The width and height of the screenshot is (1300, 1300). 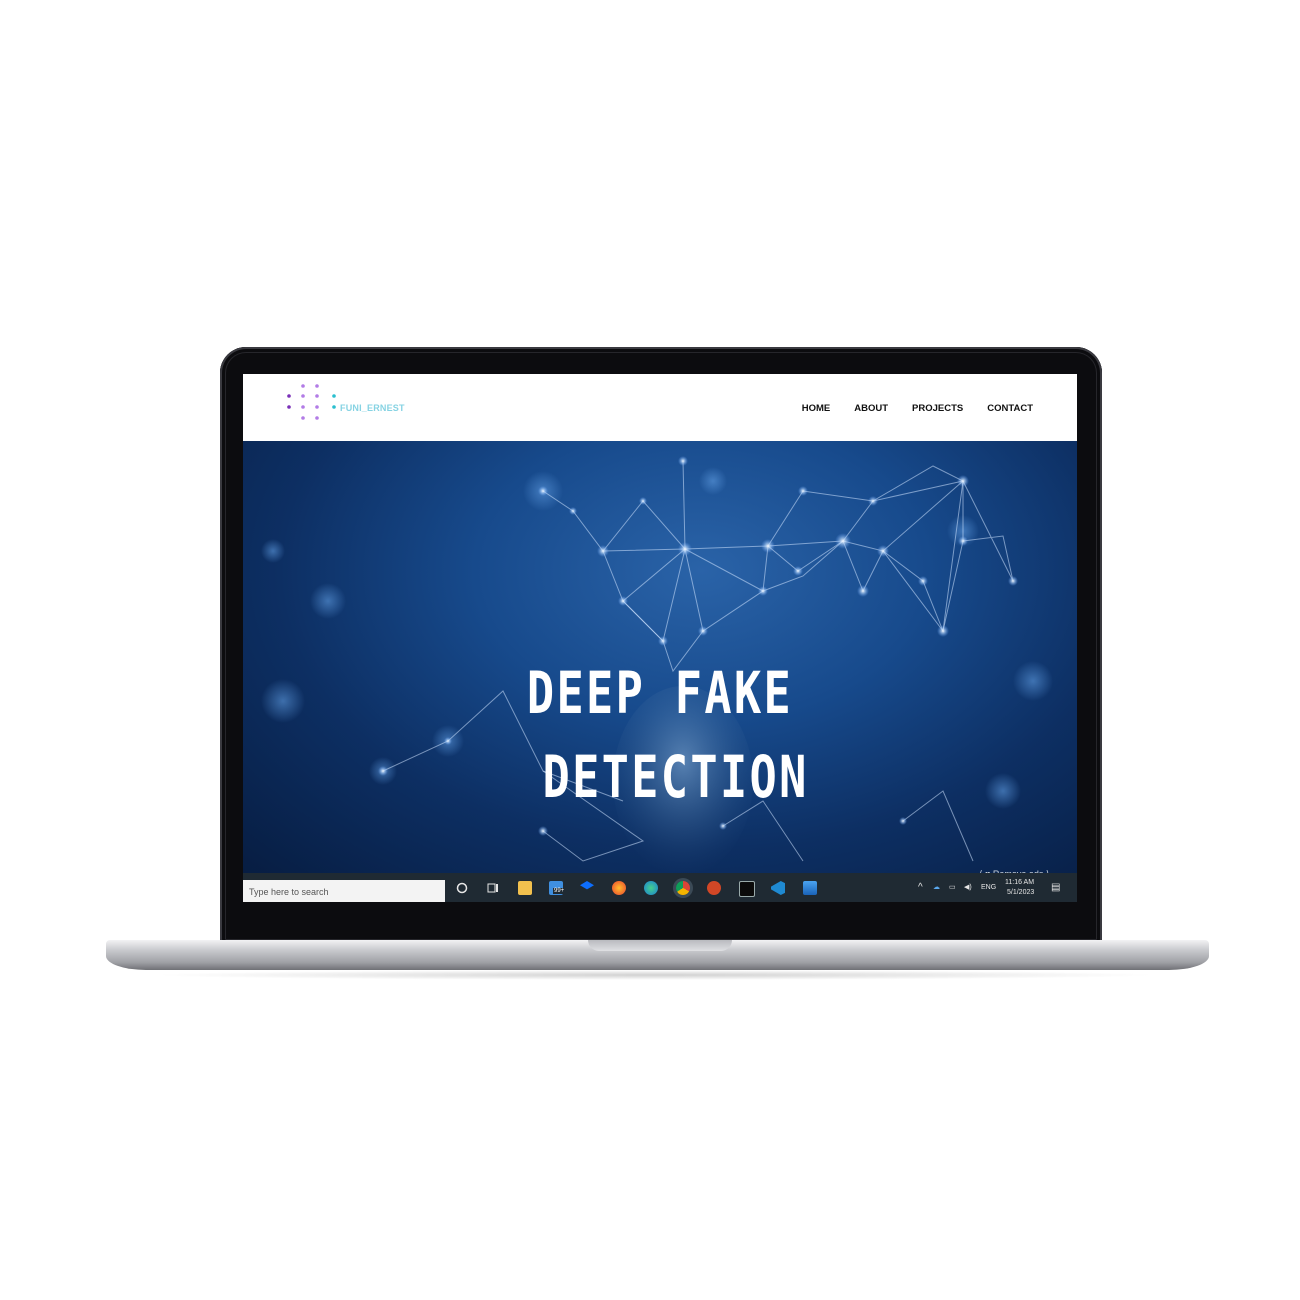 What do you see at coordinates (559, 891) in the screenshot?
I see `mail-badge: 99+` at bounding box center [559, 891].